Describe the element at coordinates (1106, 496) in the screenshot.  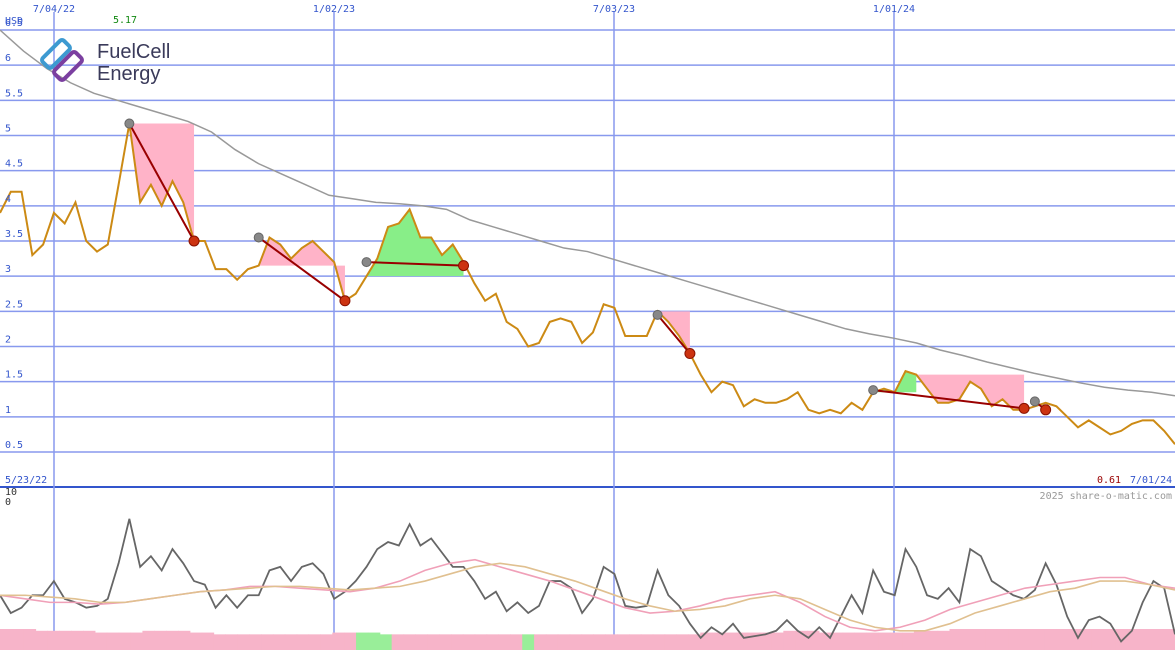
I see `copyright-label: 2025 share-o-matic.com` at that location.